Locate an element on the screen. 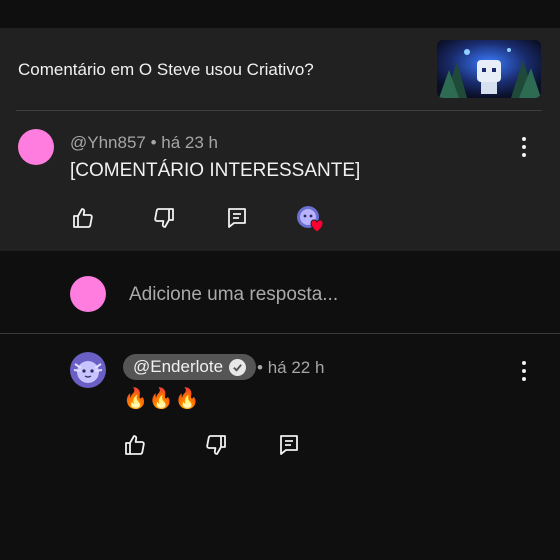 The image size is (560, 560). comment-more-button is located at coordinates (524, 147).